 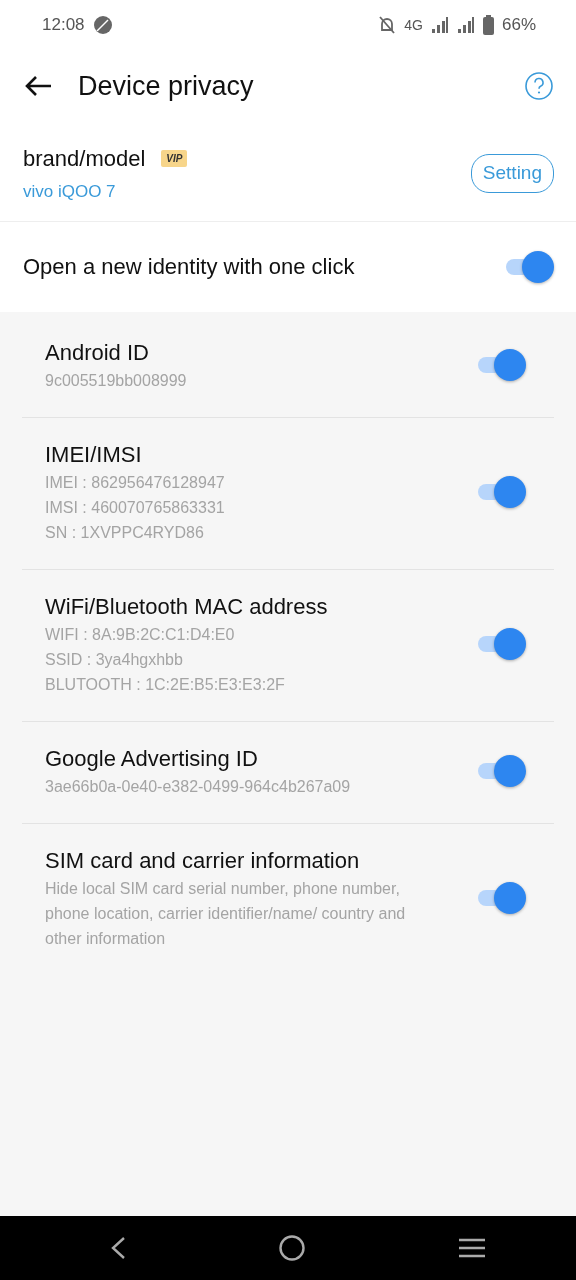 What do you see at coordinates (125, 532) in the screenshot?
I see `item-detail: SN : 1XVPPC4RYD86` at bounding box center [125, 532].